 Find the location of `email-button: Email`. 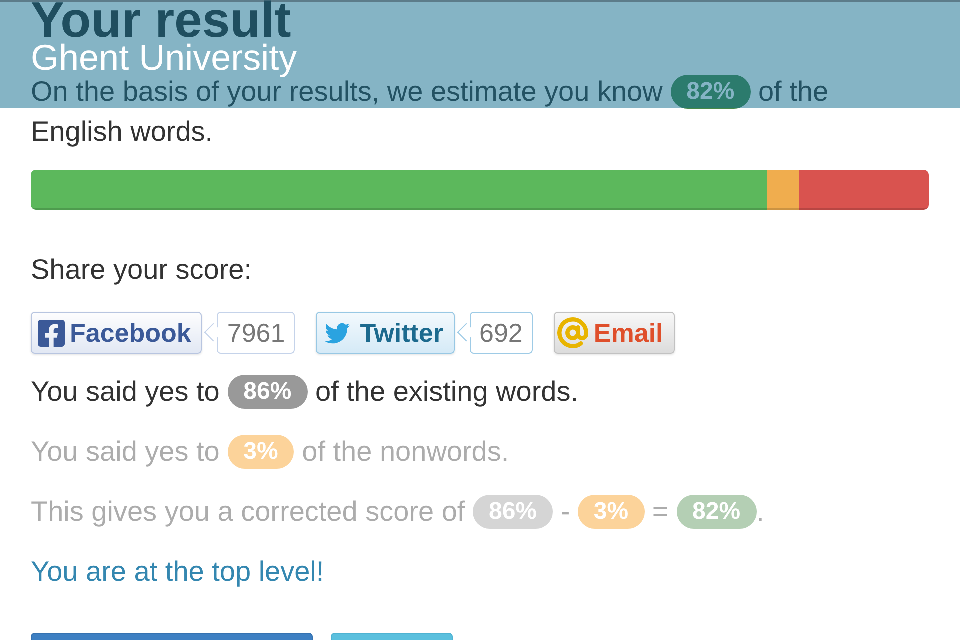

email-button: Email is located at coordinates (615, 333).